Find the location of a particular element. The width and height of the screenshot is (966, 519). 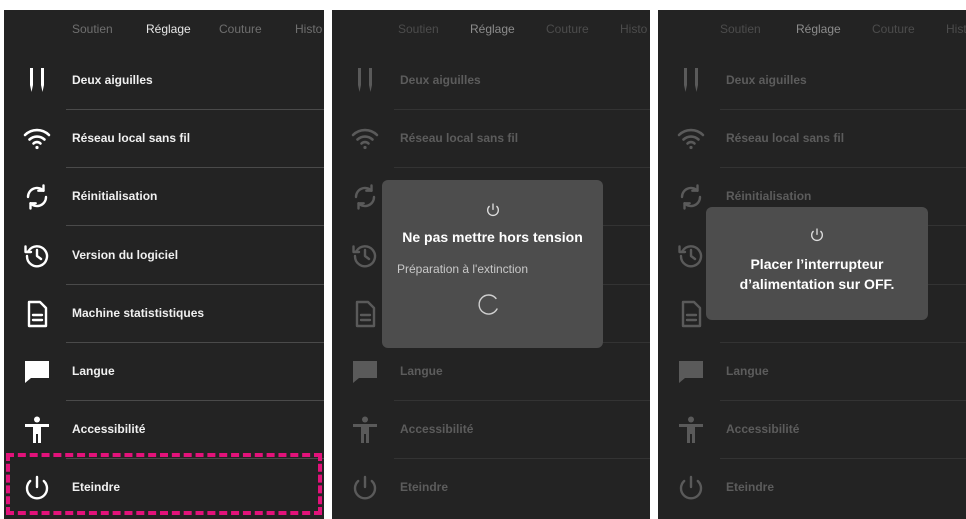

menu-item-version-du-logiciel: Version du logiciel is located at coordinates (164, 256).